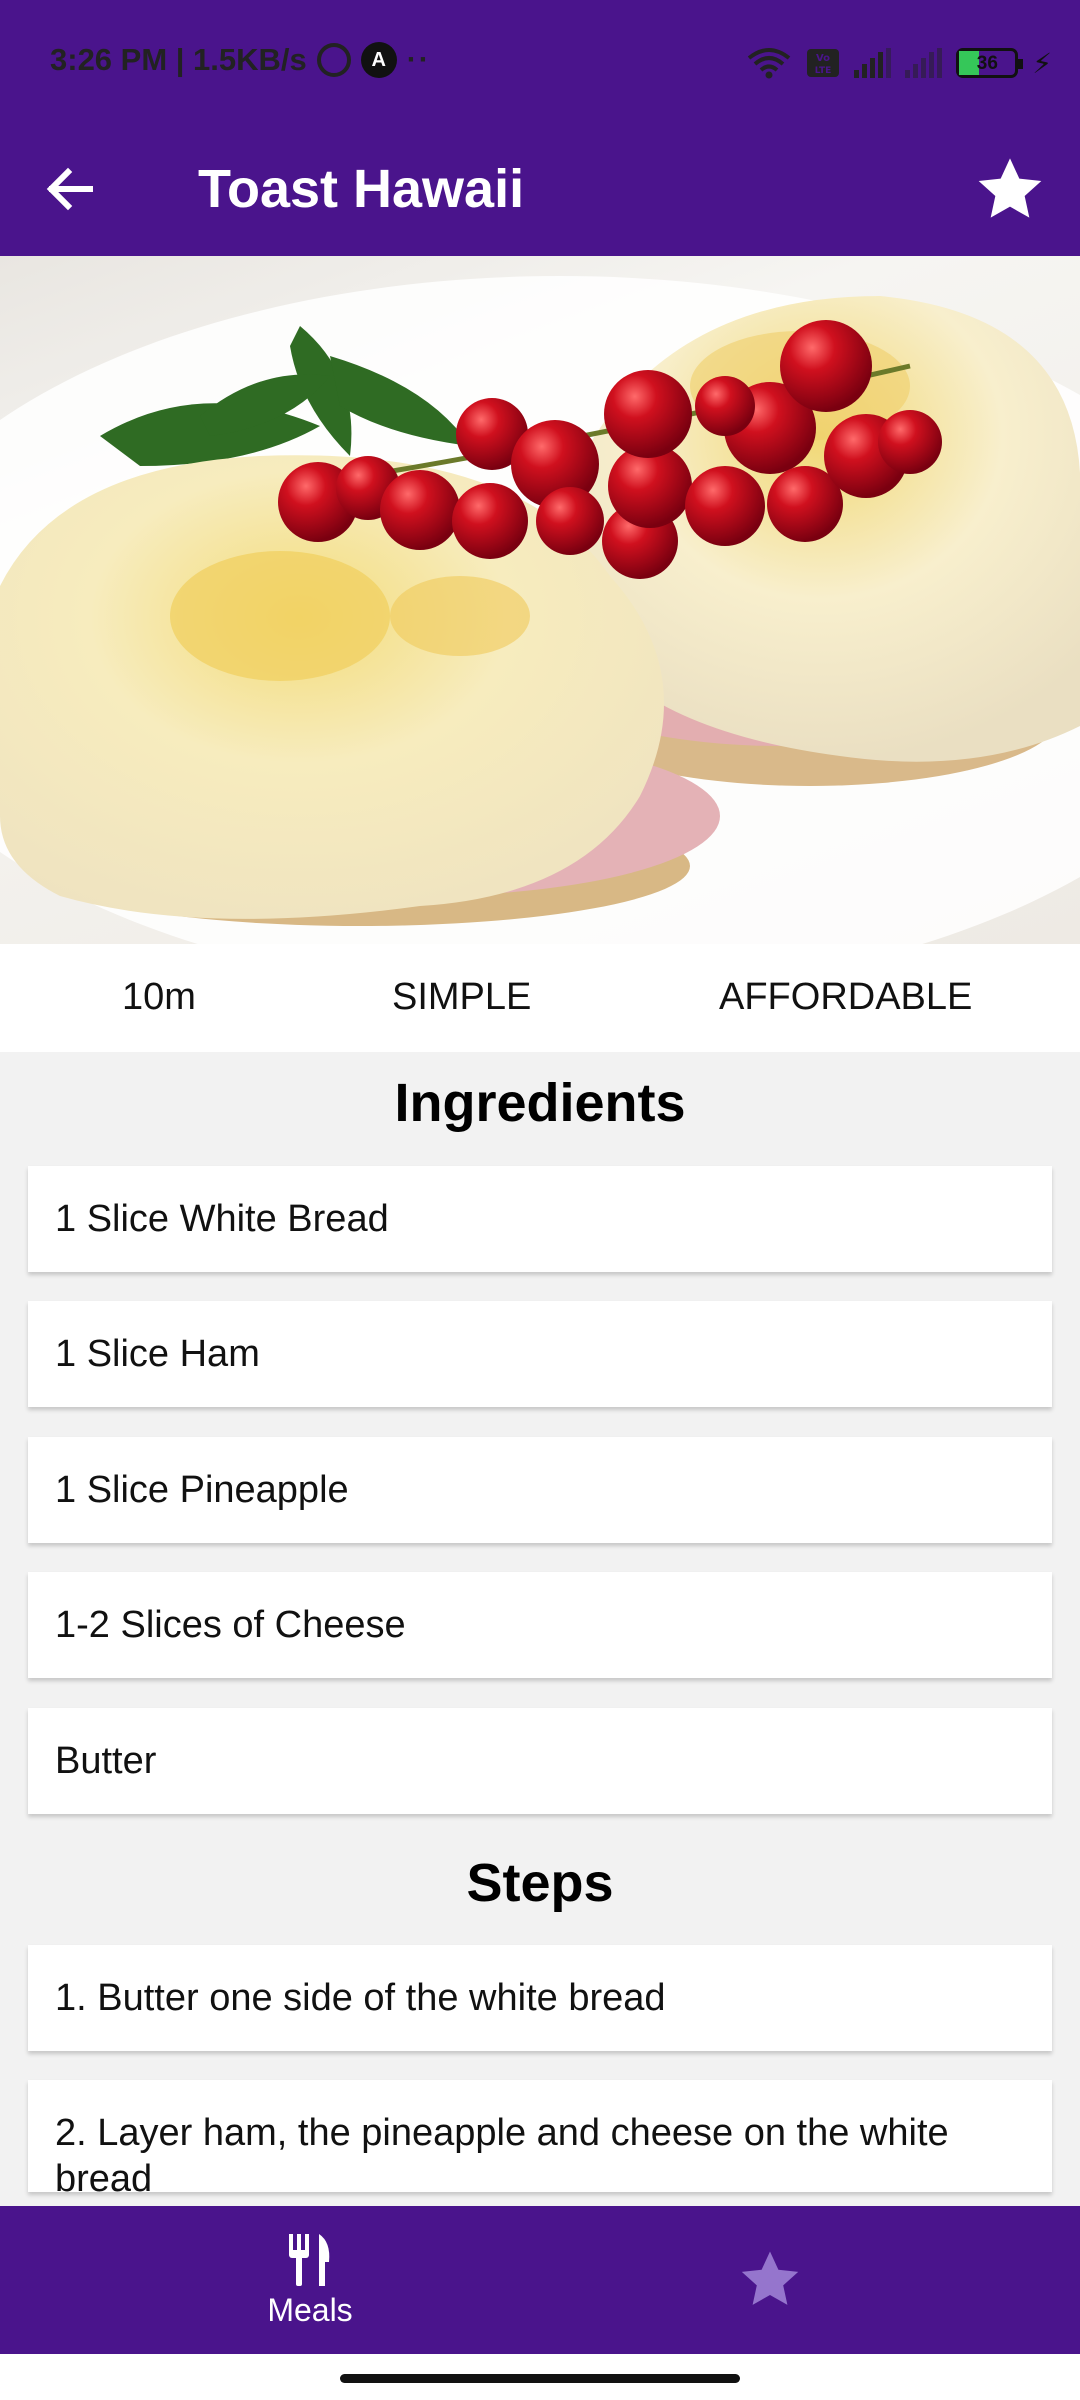  Describe the element at coordinates (202, 1489) in the screenshot. I see `ingredient-label: 1 Slice Pineapple` at that location.